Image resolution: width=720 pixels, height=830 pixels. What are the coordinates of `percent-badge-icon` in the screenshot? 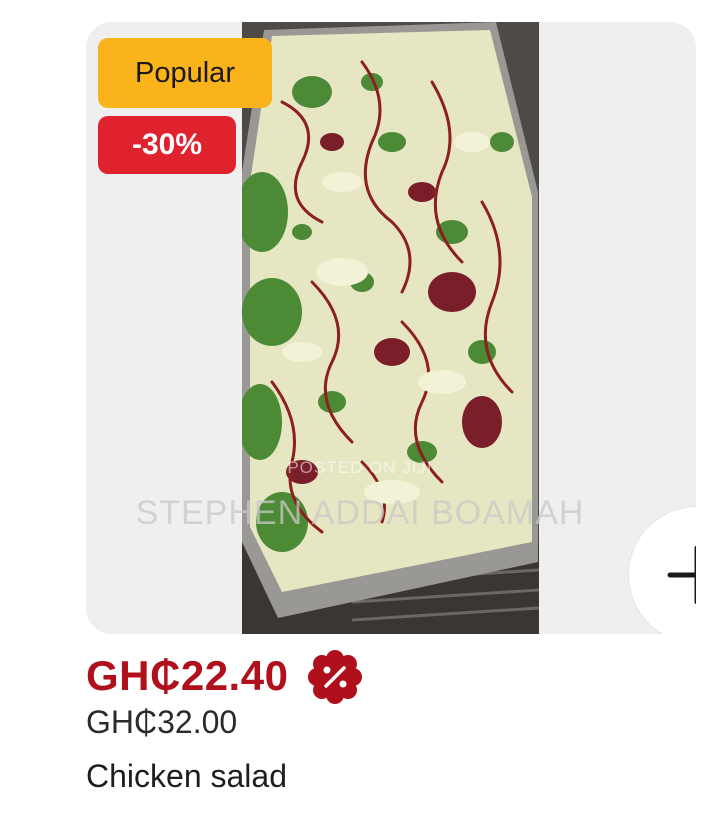 It's located at (335, 677).